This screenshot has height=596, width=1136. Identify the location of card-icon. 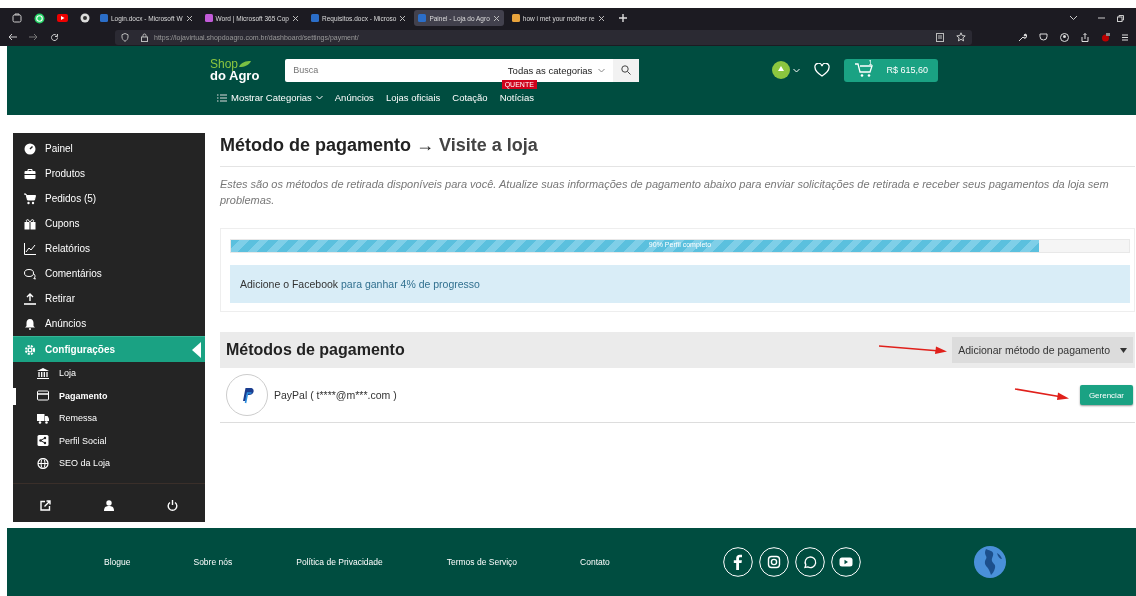
(43, 396).